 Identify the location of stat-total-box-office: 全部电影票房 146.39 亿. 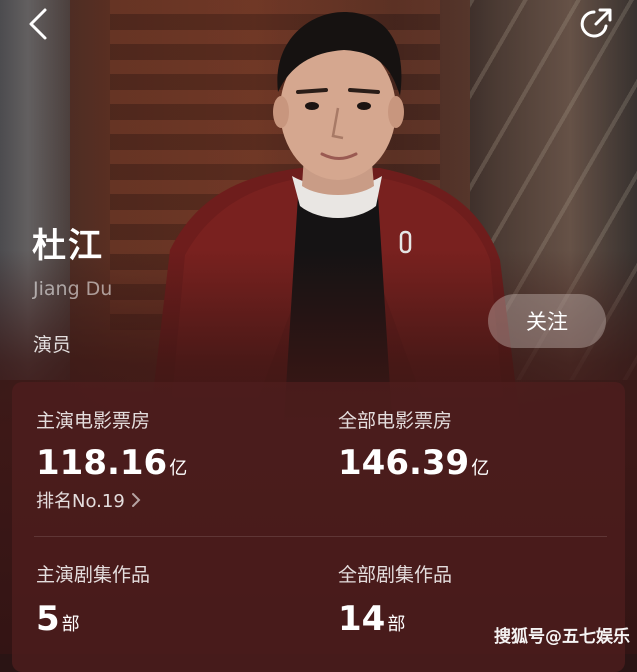
(413, 444).